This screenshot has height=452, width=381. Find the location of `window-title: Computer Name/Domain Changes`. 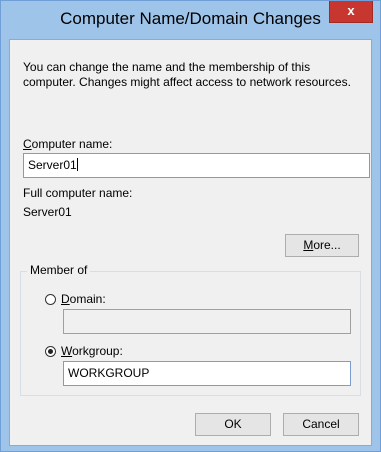

window-title: Computer Name/Domain Changes is located at coordinates (190, 18).